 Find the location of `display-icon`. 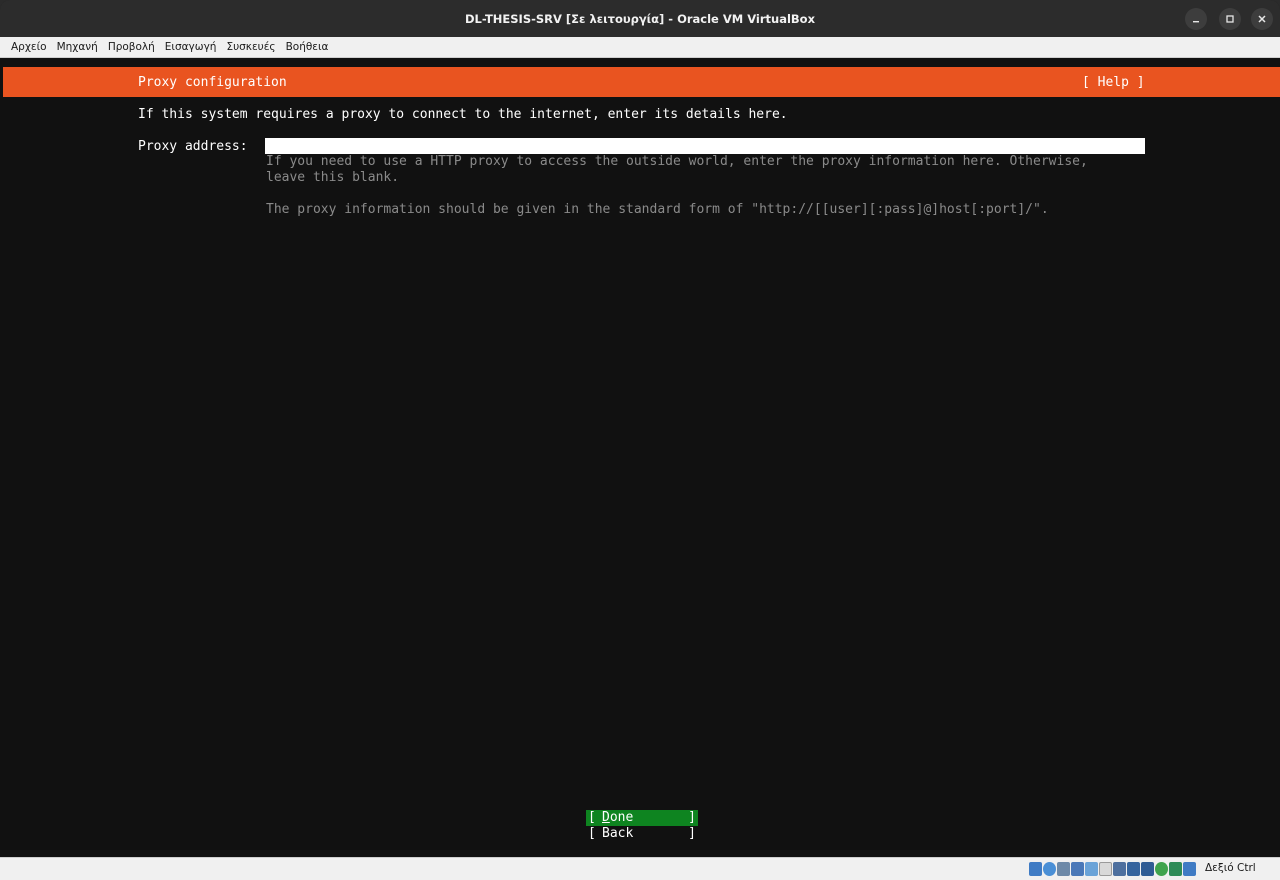

display-icon is located at coordinates (1119, 869).